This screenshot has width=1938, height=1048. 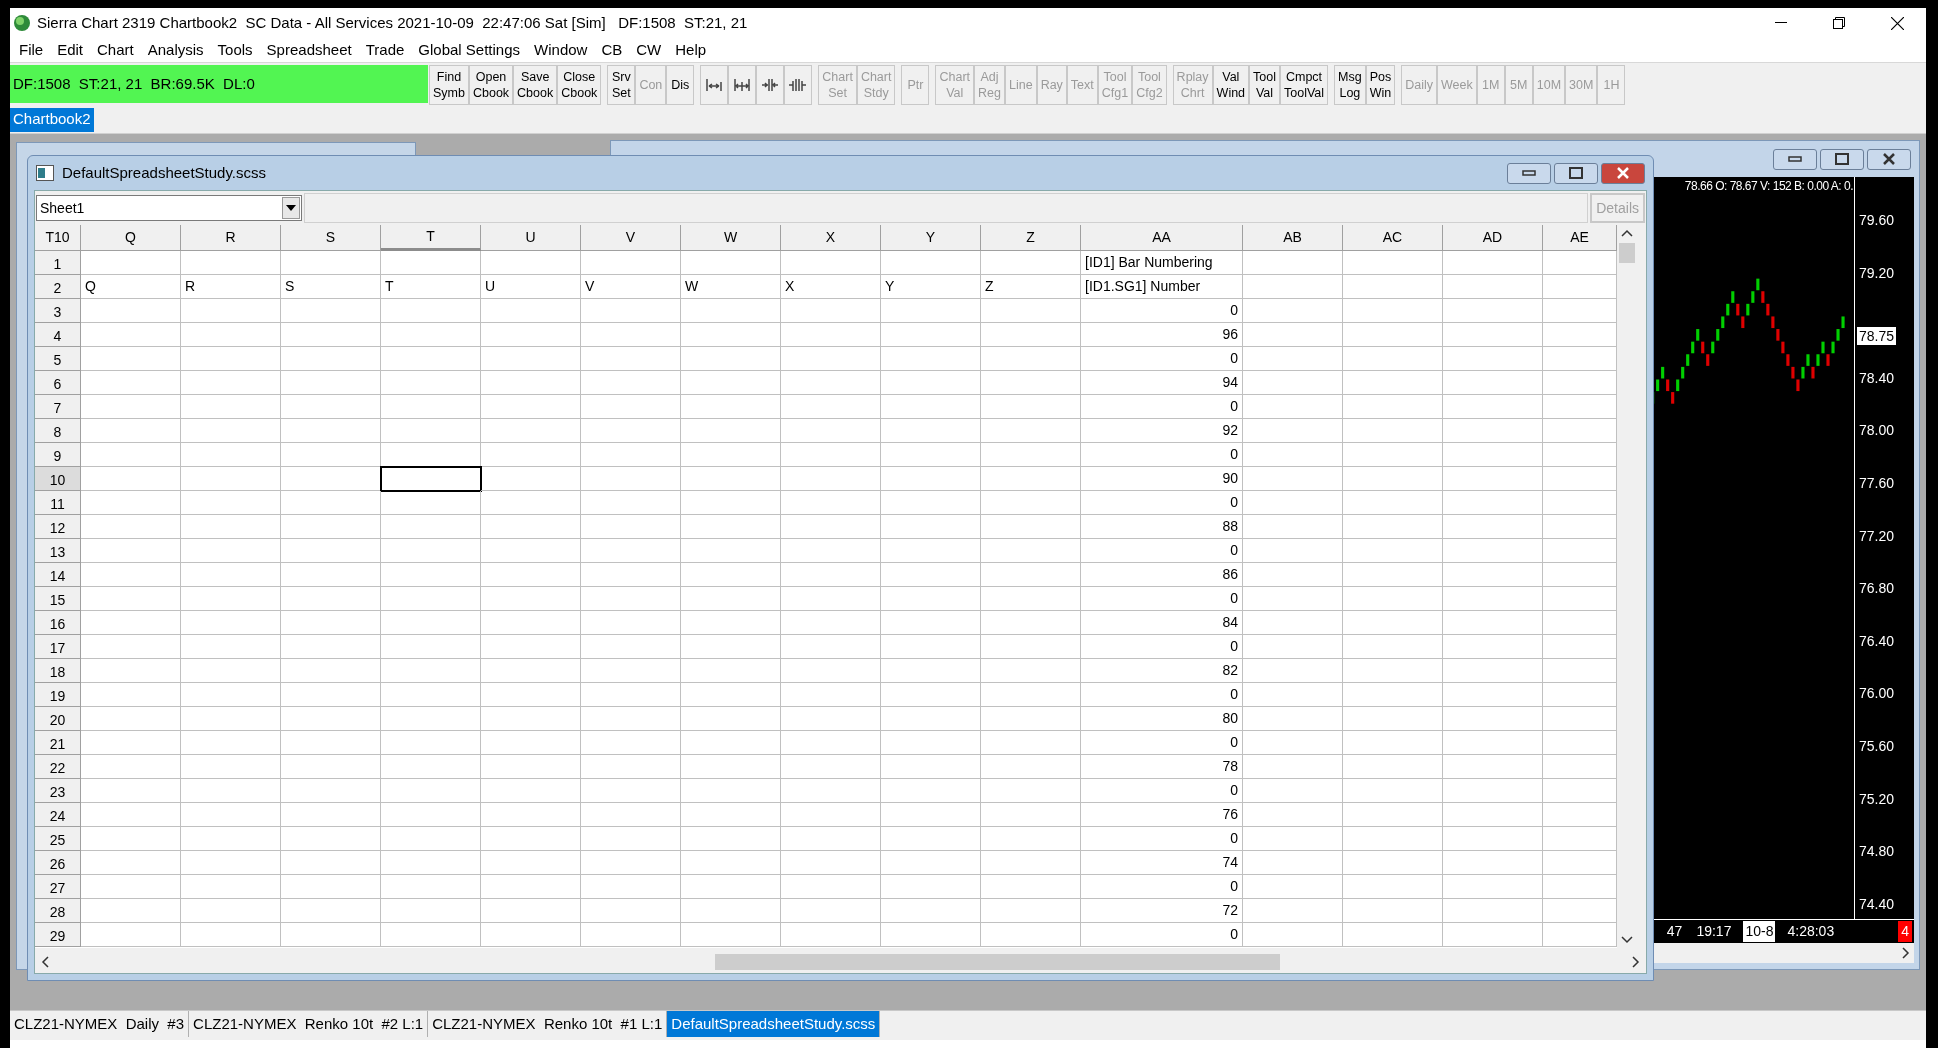 I want to click on formula-field, so click(x=946, y=208).